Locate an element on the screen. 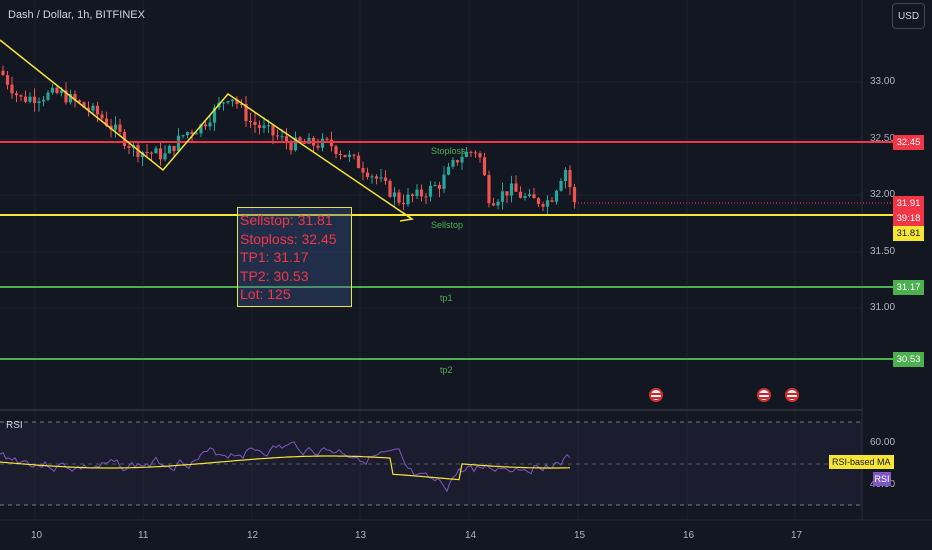 This screenshot has height=550, width=932. note-line-tp1: TP1: 31.17 is located at coordinates (274, 257).